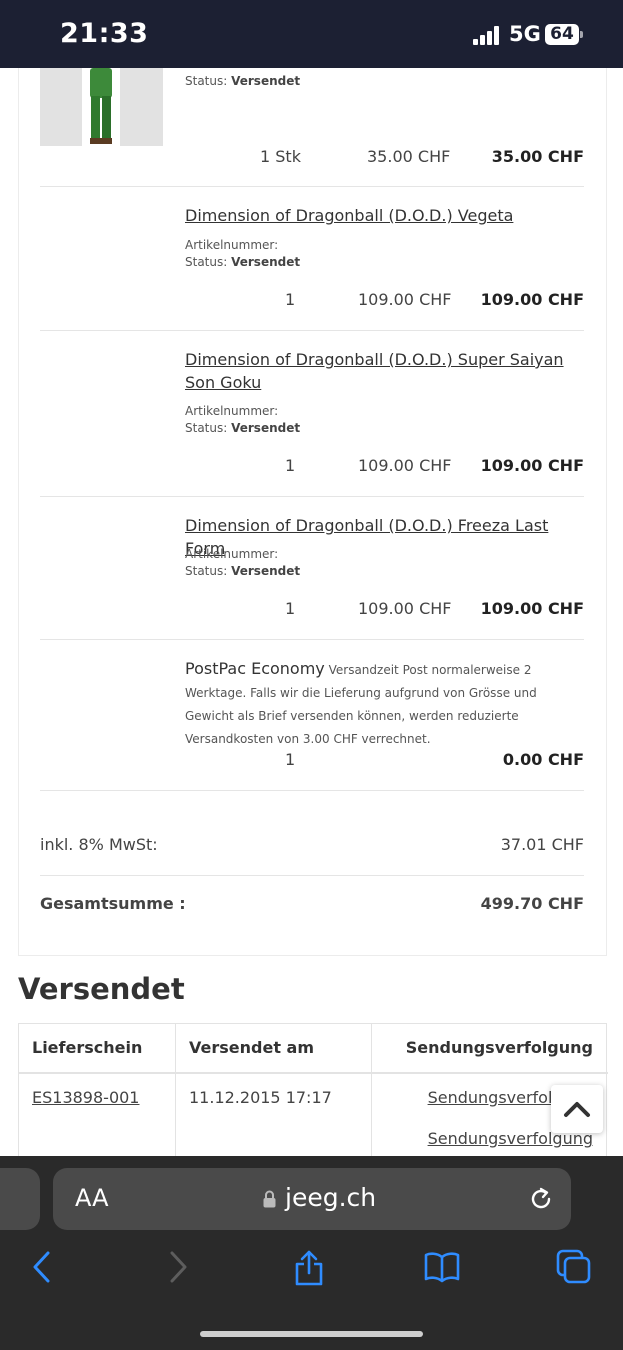 The image size is (623, 1350). I want to click on vat-value: 37.01 CHF, so click(542, 844).